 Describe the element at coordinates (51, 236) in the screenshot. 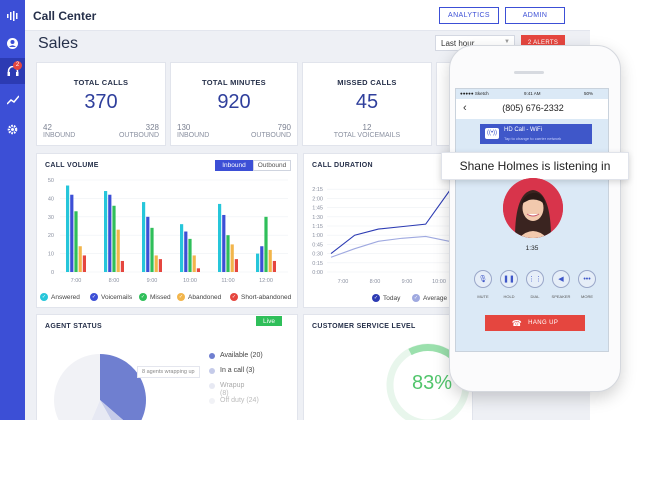

I see `y-tick-label: 20` at that location.